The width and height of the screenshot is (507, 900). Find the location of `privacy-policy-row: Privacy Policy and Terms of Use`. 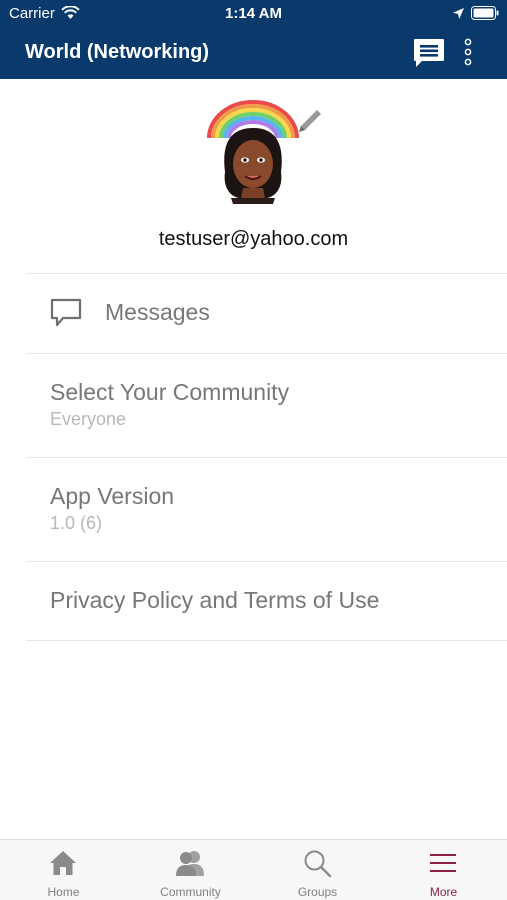

privacy-policy-row: Privacy Policy and Terms of Use is located at coordinates (266, 601).